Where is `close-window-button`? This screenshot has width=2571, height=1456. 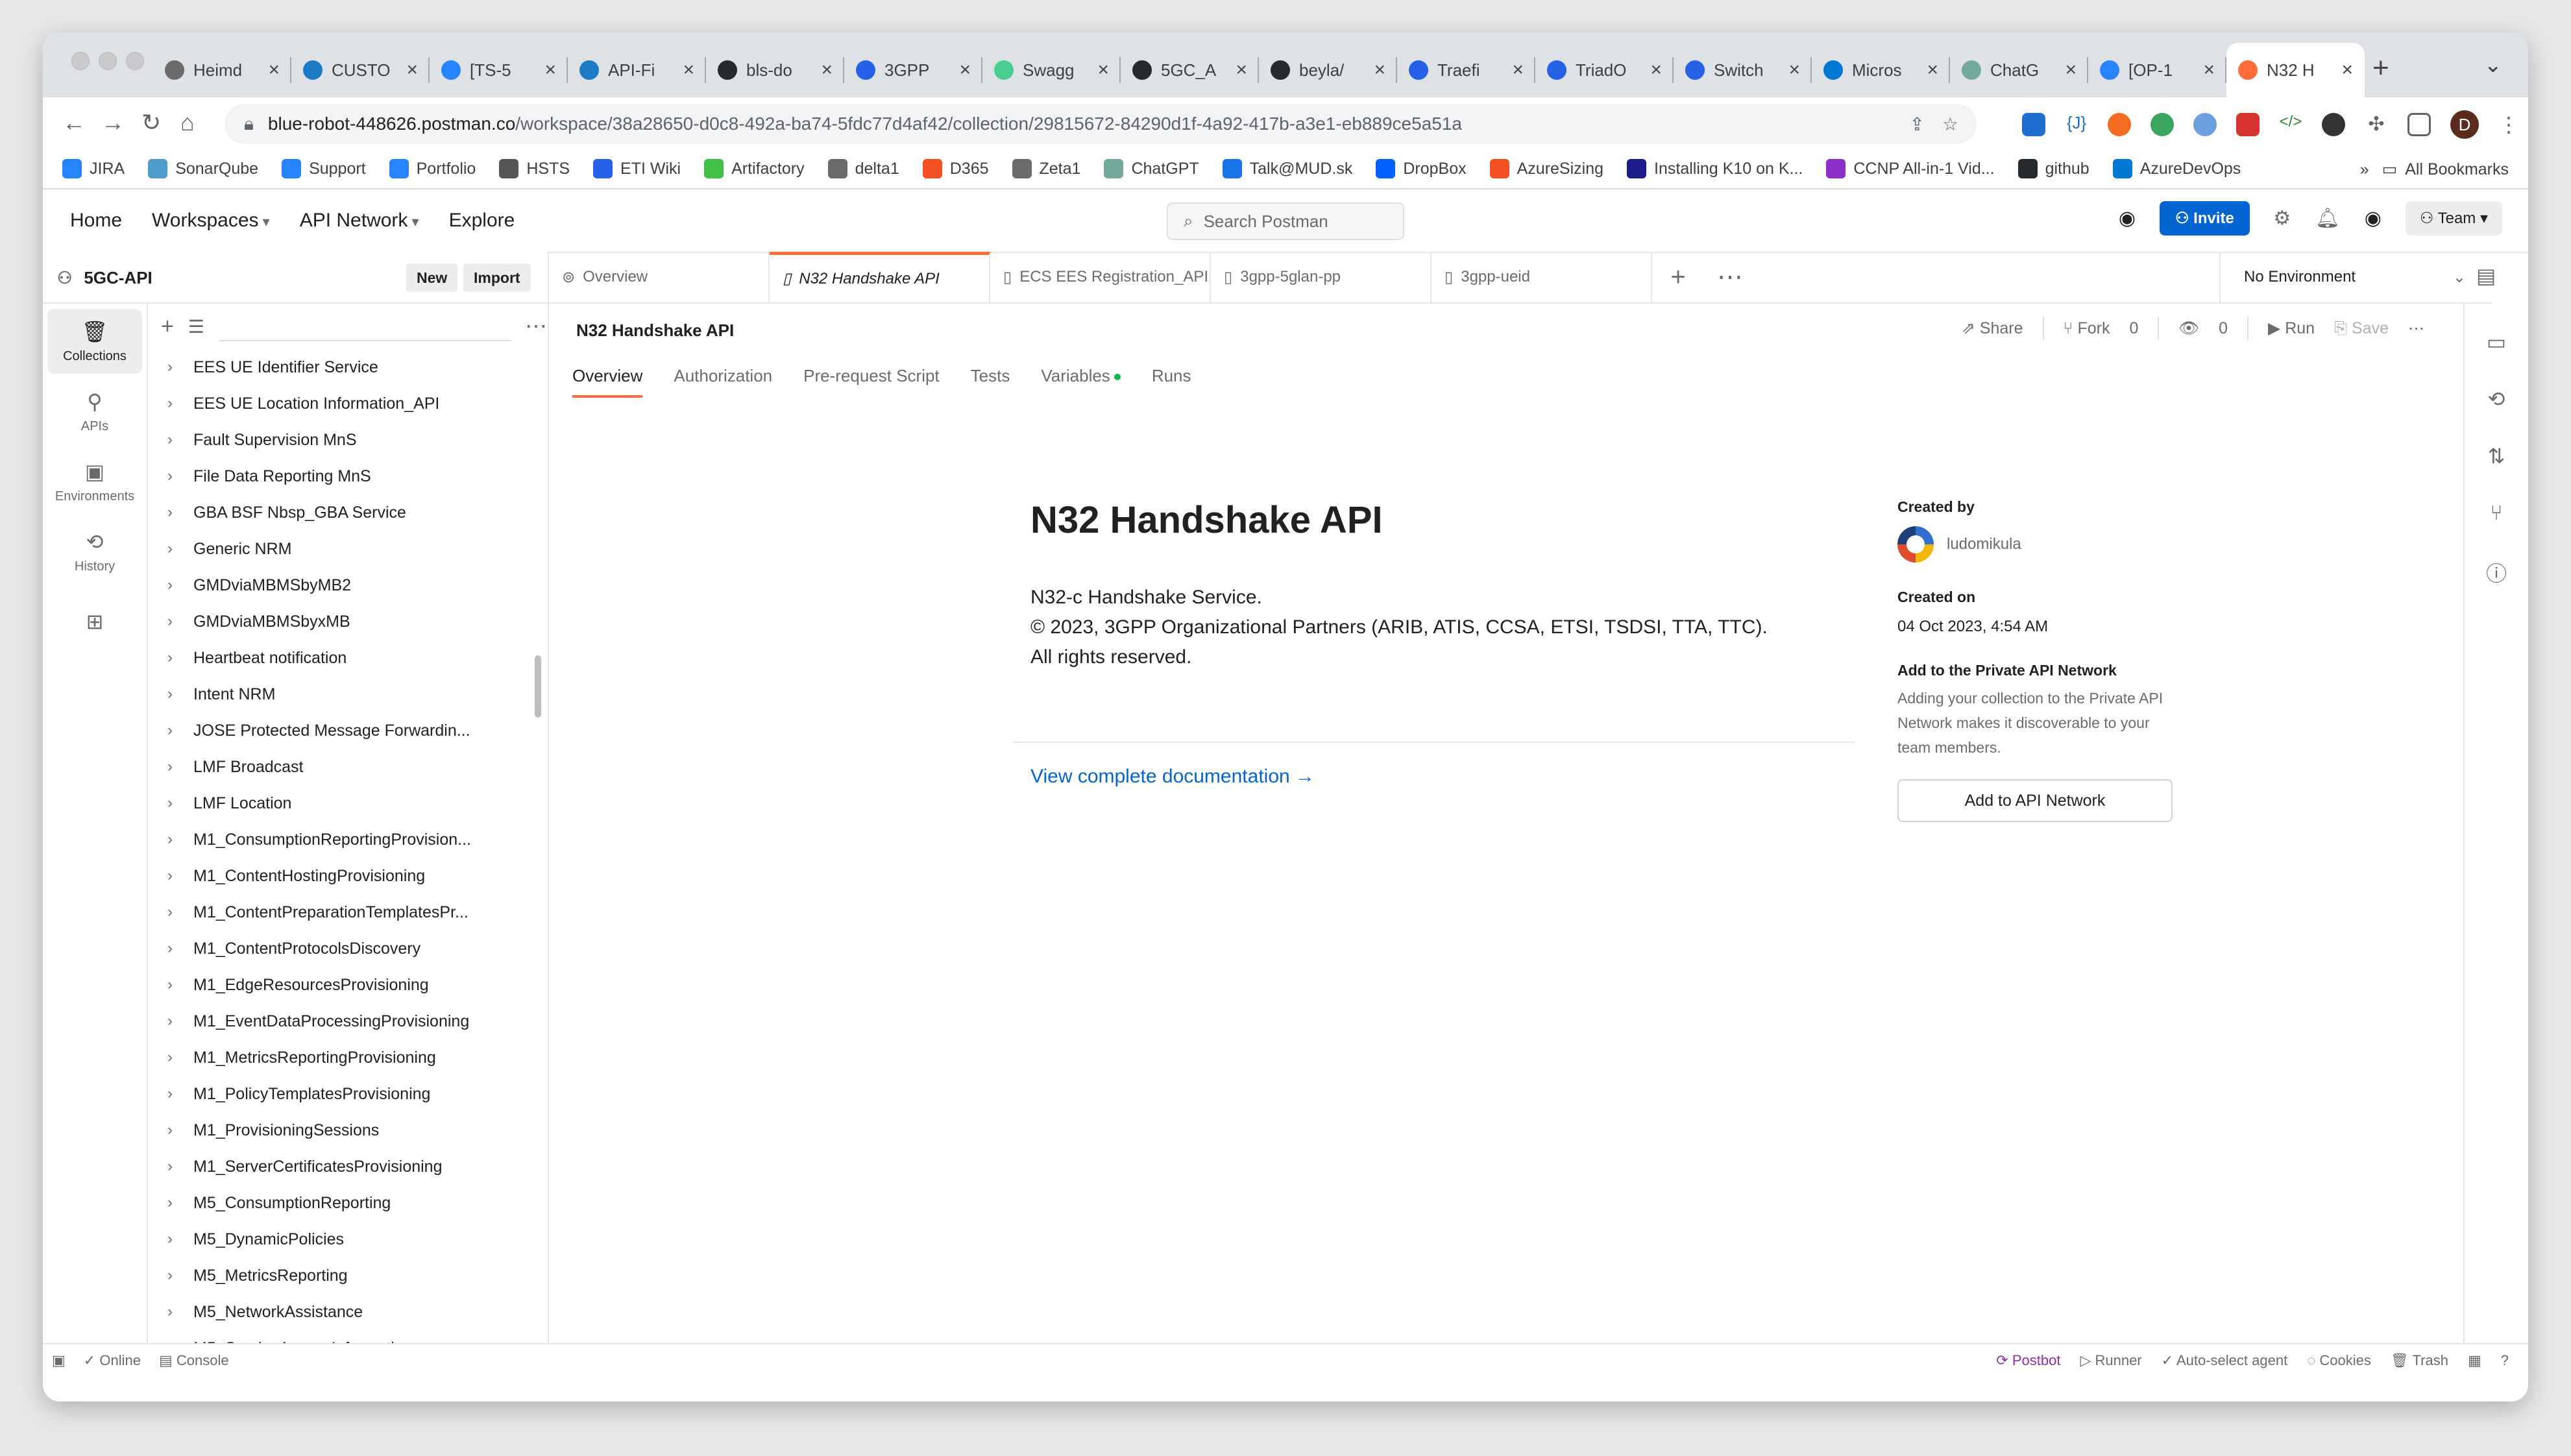 close-window-button is located at coordinates (80, 61).